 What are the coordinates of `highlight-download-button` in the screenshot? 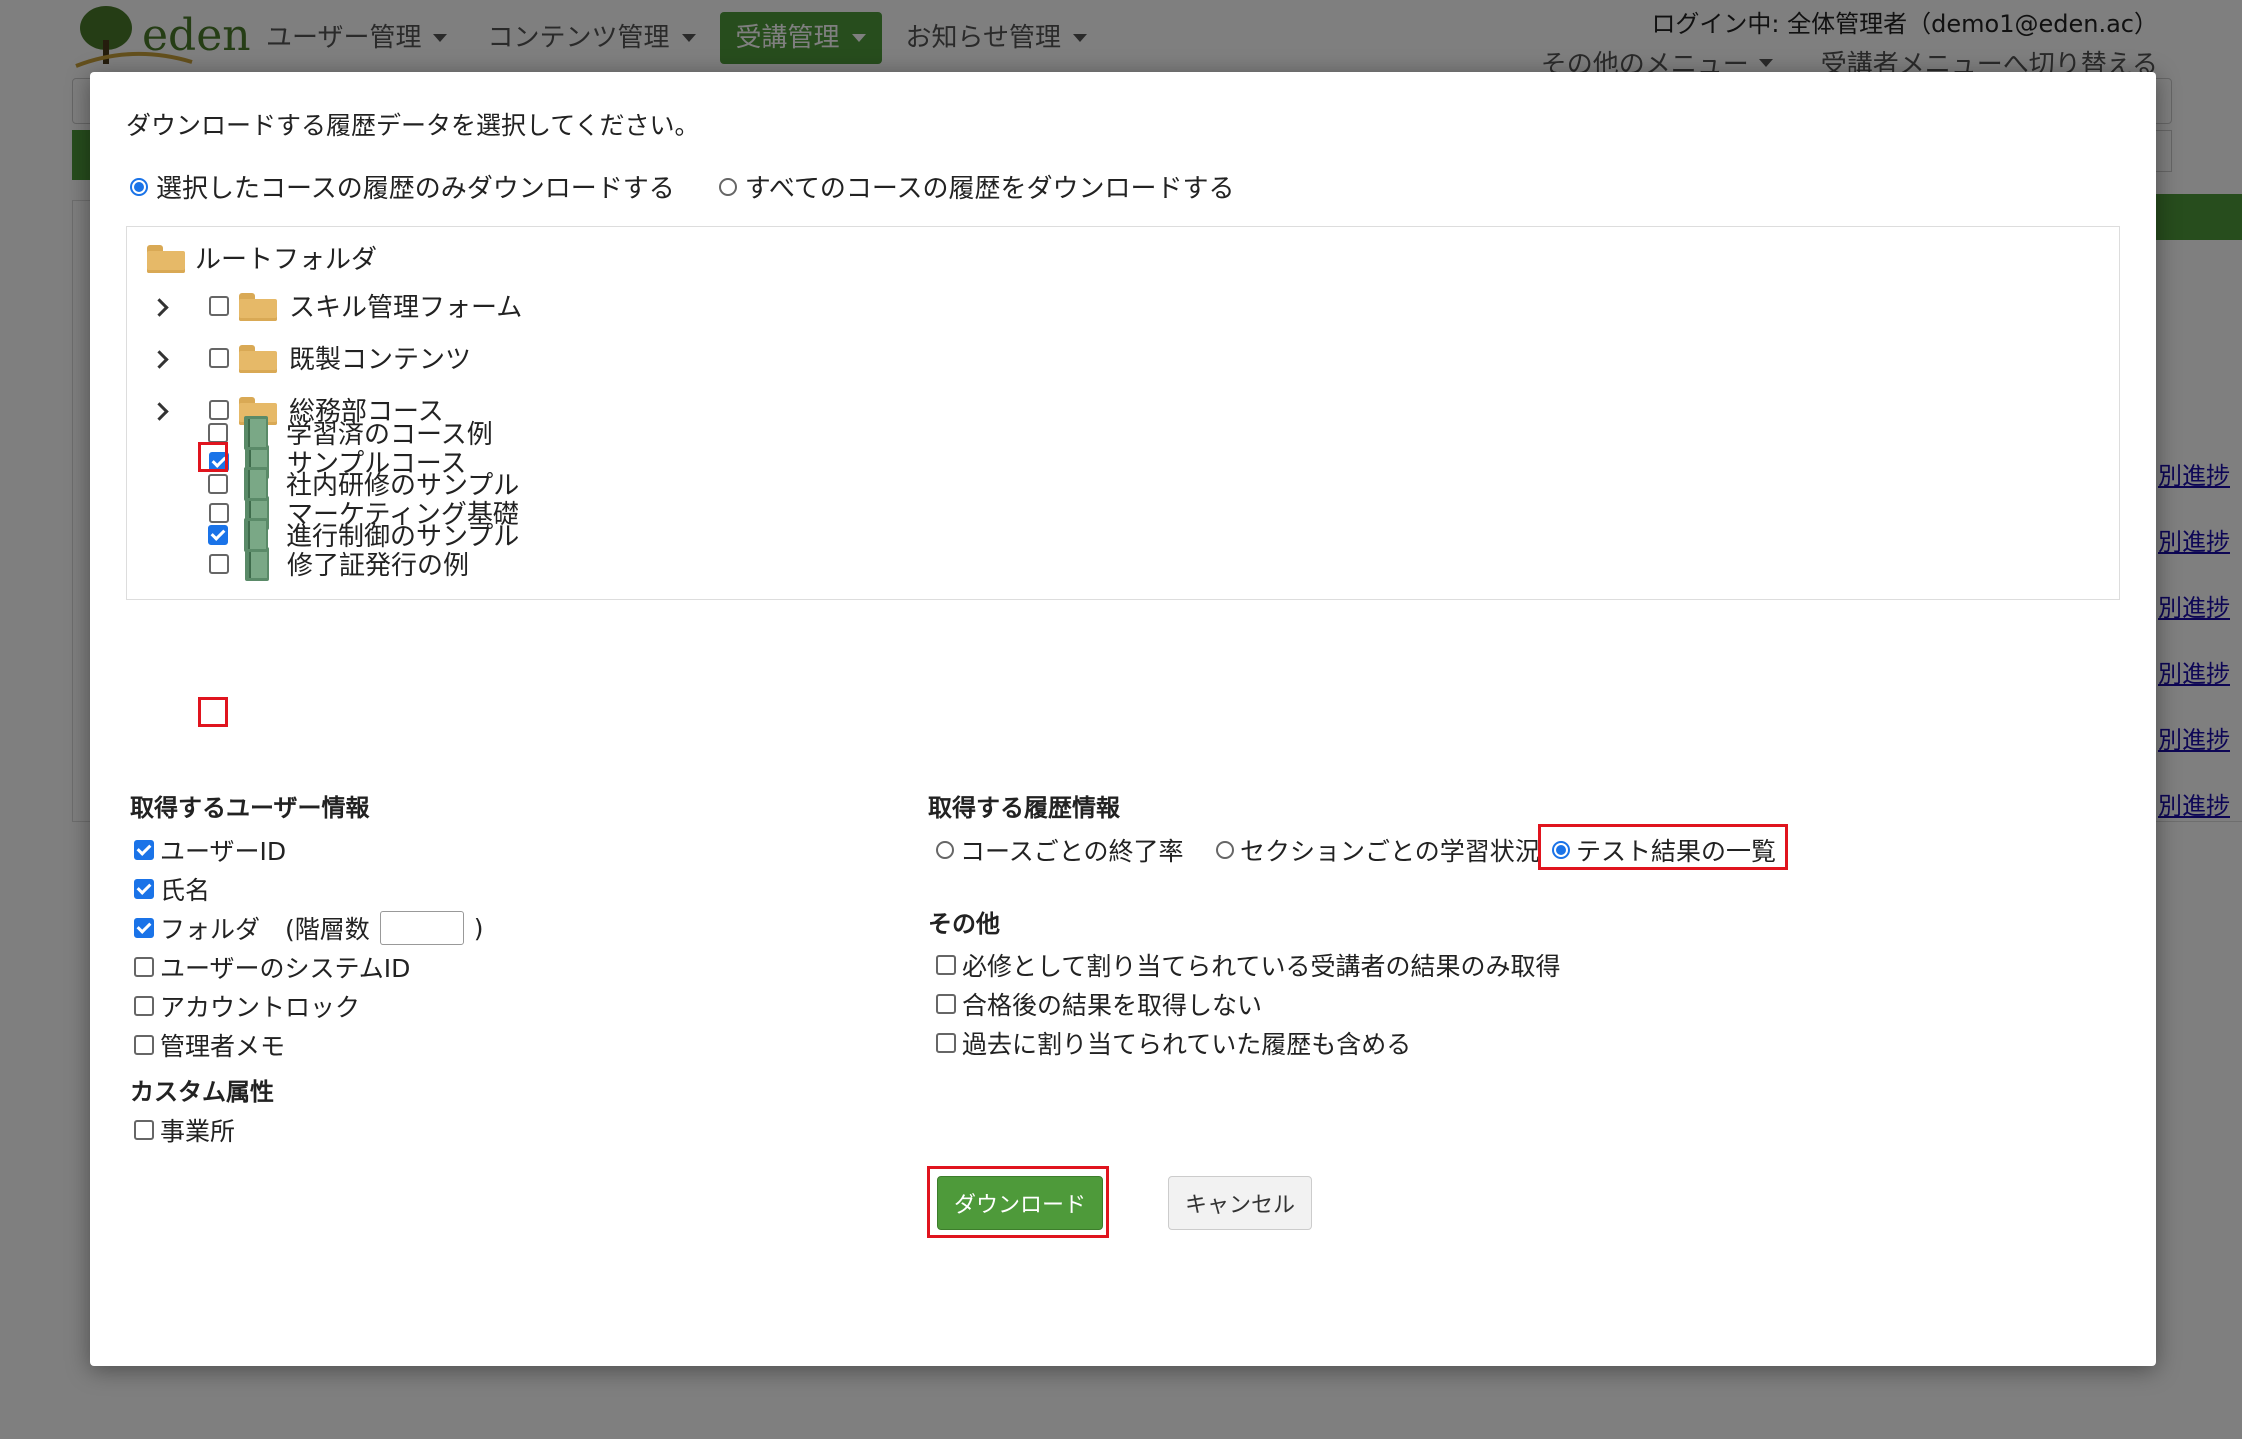 It's located at (1018, 1202).